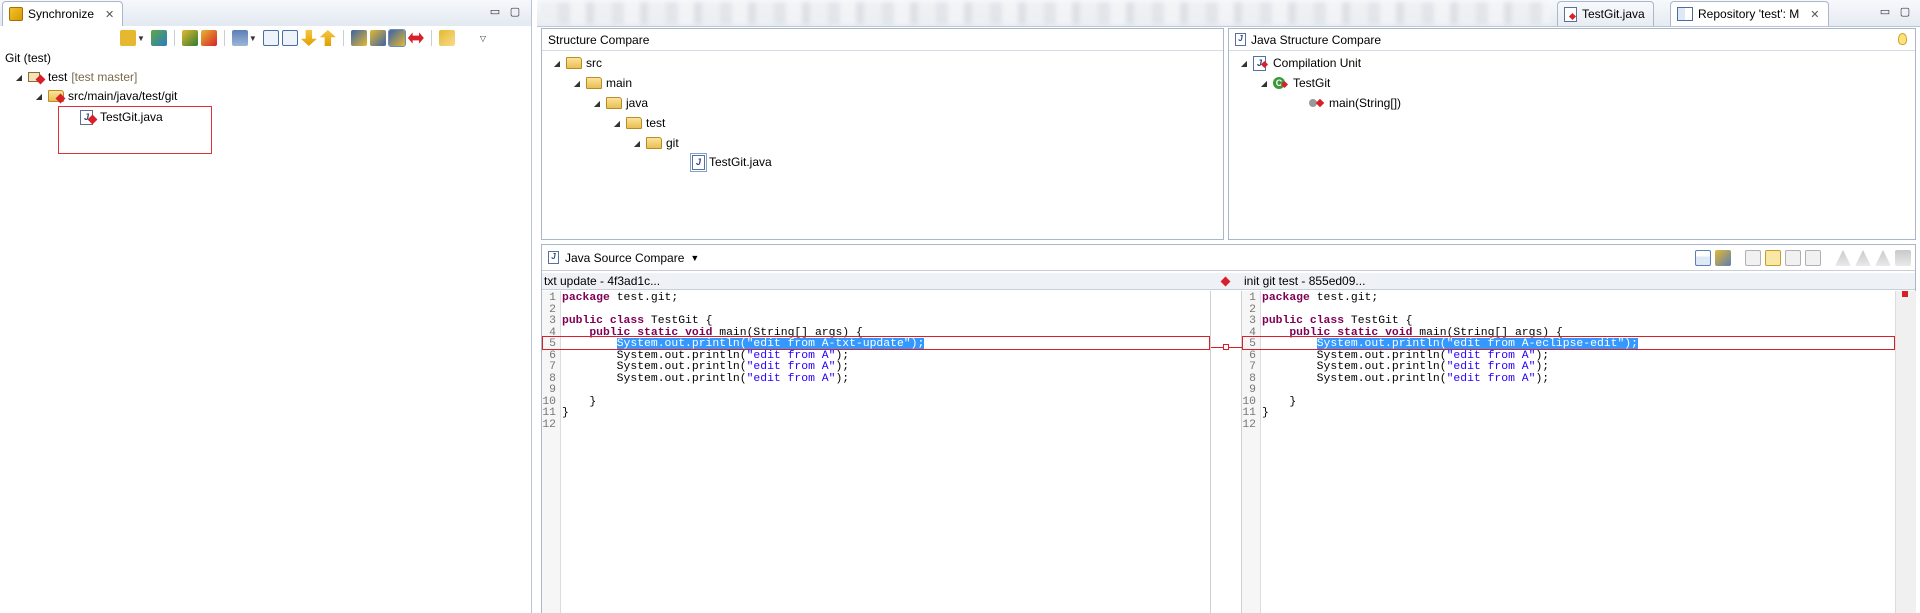 The height and width of the screenshot is (613, 1920). I want to click on tree-item-testgit-java: J TestGit.java, so click(731, 162).